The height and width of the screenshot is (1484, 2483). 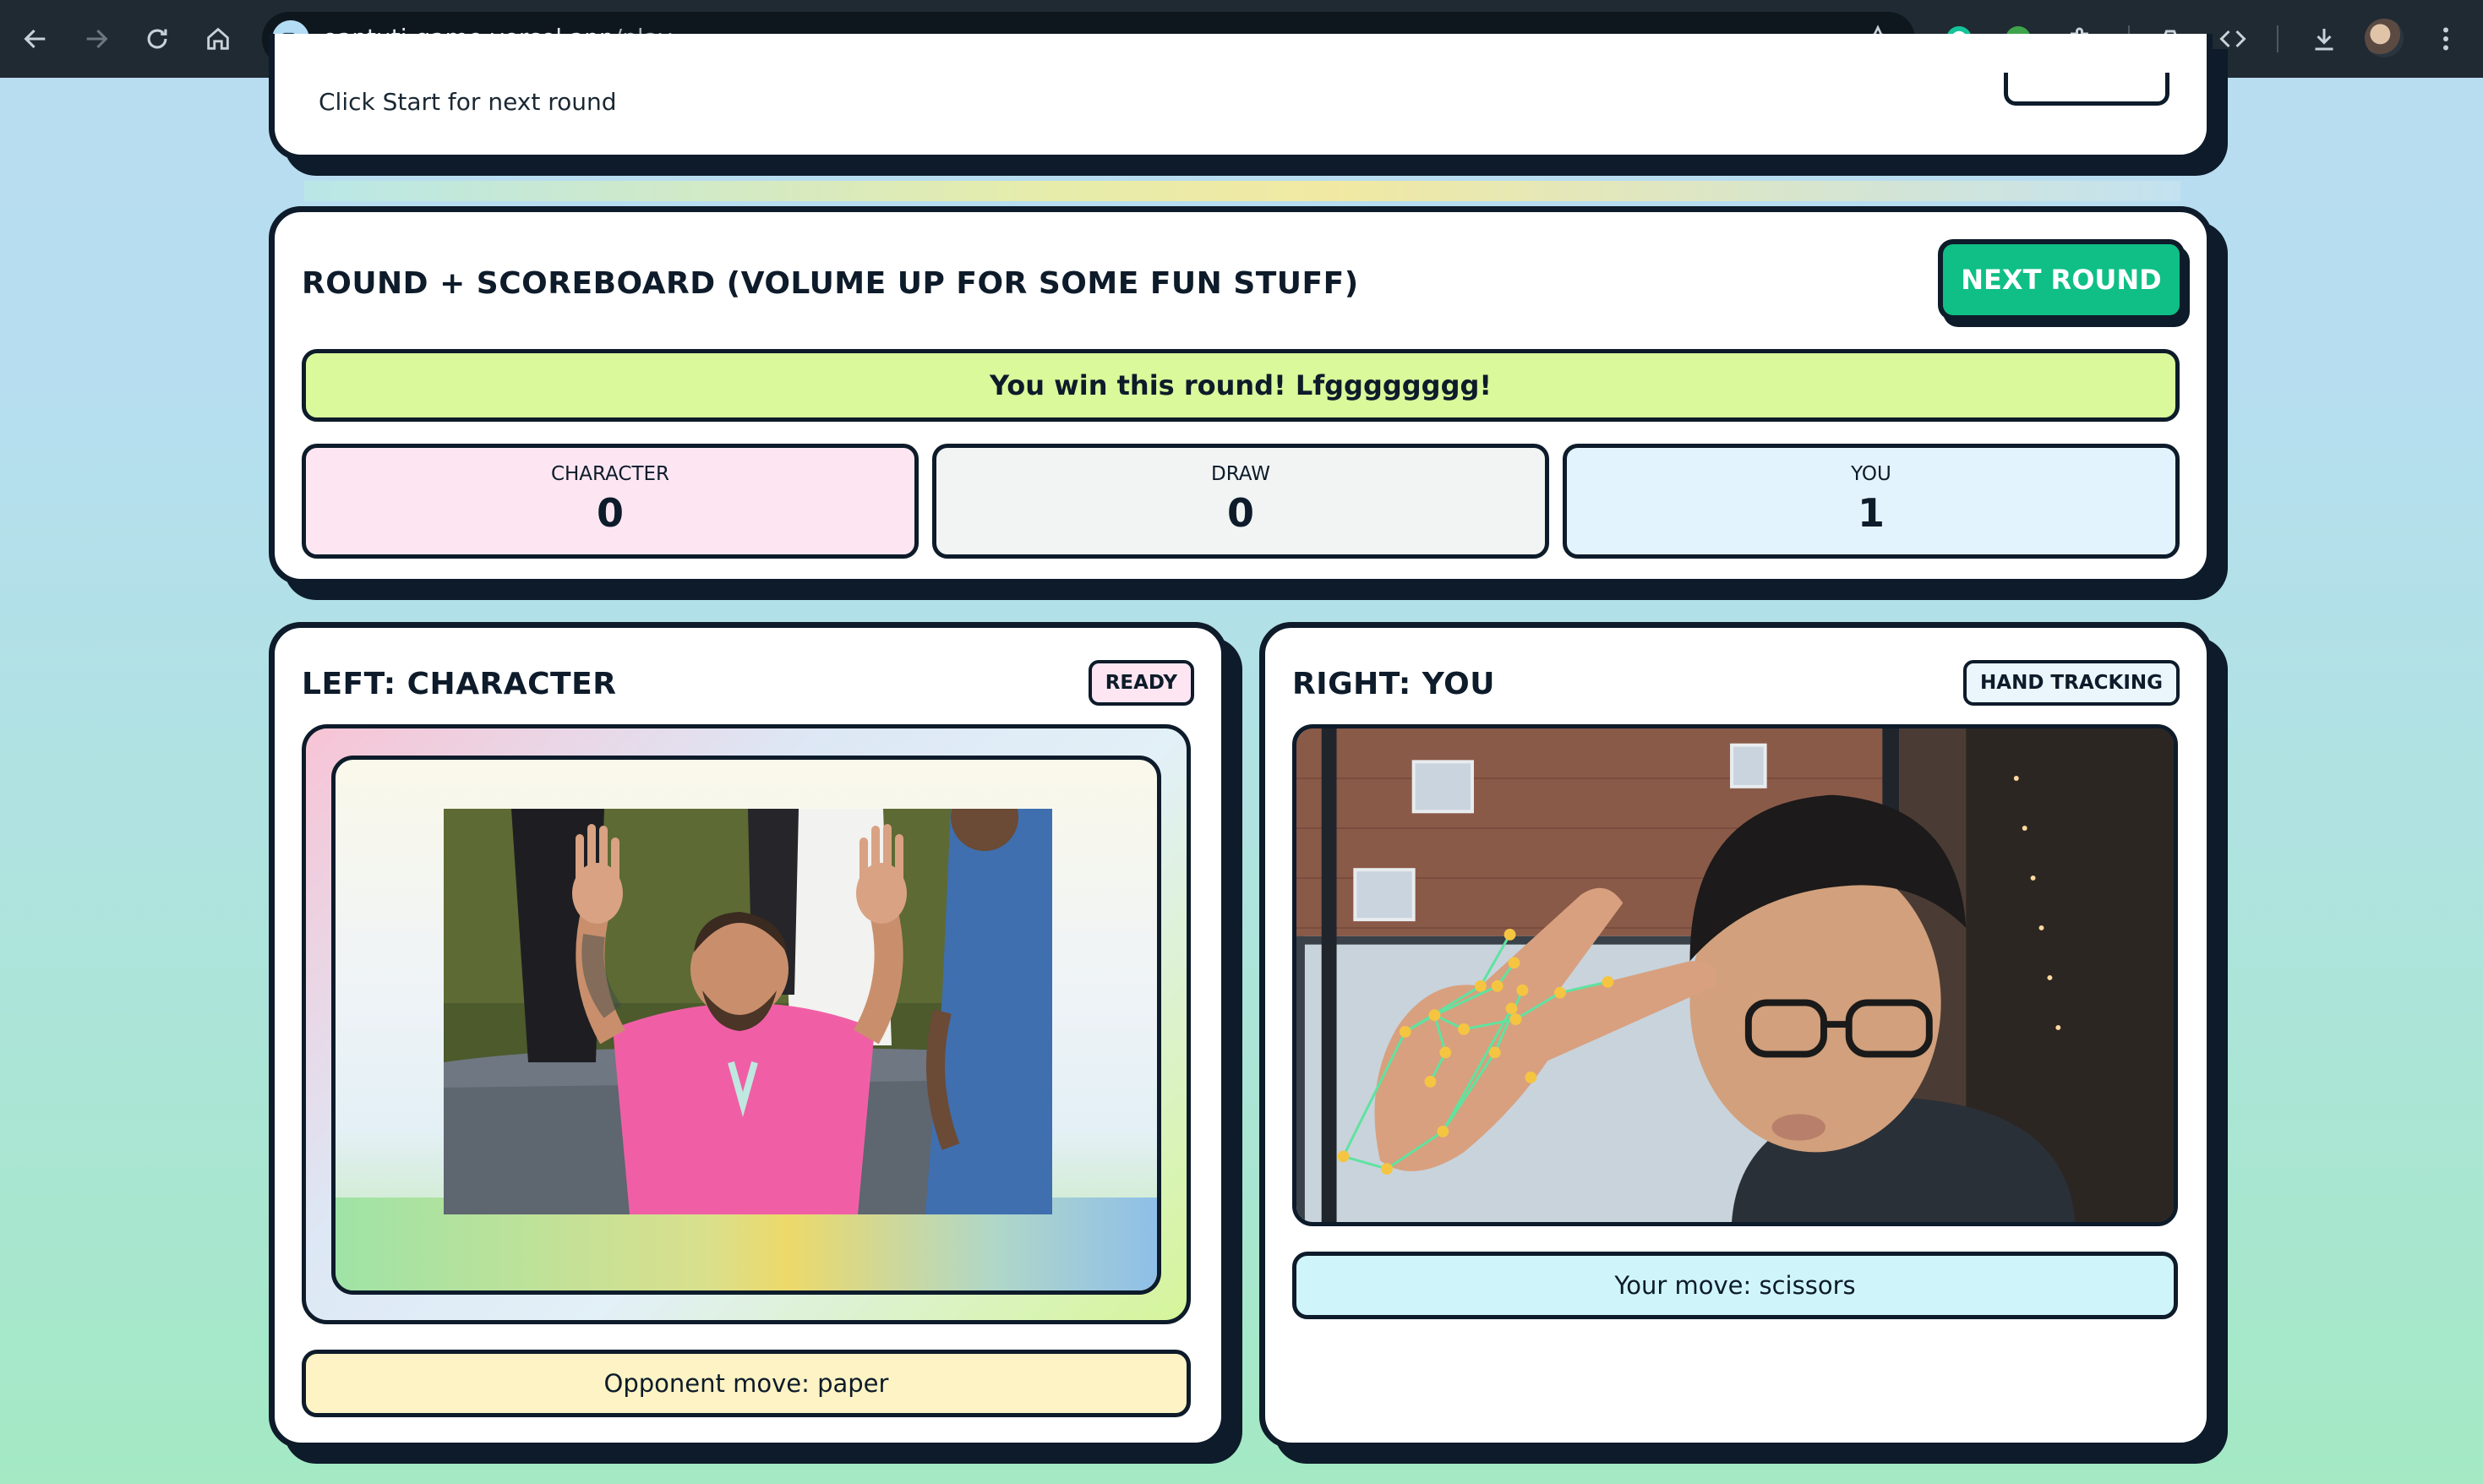 What do you see at coordinates (35, 39) in the screenshot?
I see `back-icon` at bounding box center [35, 39].